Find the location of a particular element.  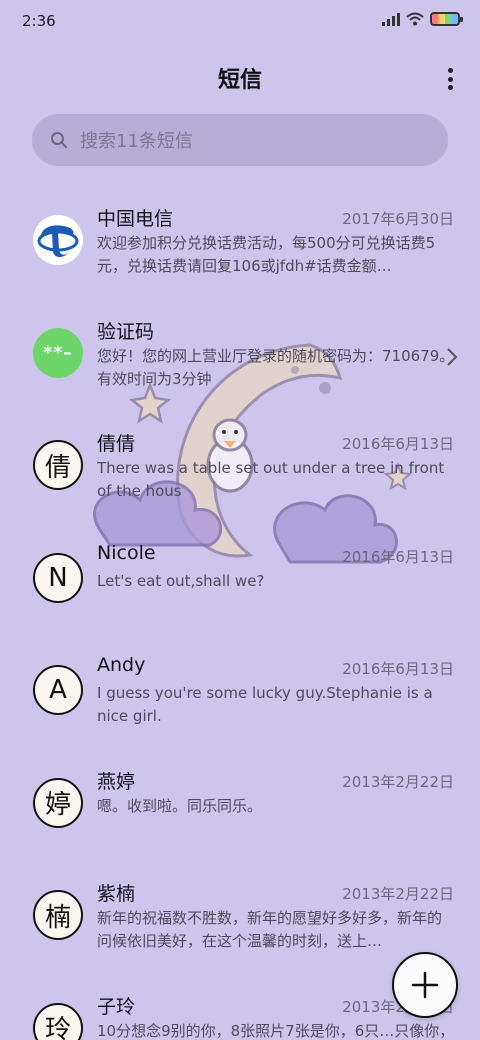

avatar: 倩 is located at coordinates (58, 465).